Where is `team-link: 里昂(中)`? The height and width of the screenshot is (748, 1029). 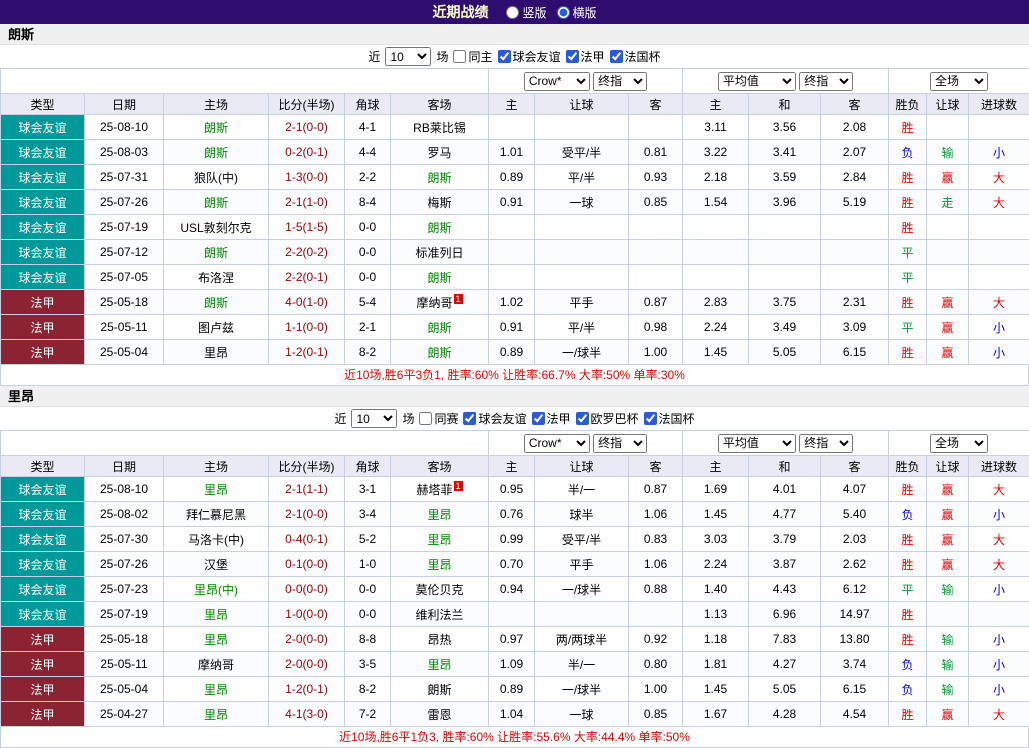 team-link: 里昂(中) is located at coordinates (216, 590).